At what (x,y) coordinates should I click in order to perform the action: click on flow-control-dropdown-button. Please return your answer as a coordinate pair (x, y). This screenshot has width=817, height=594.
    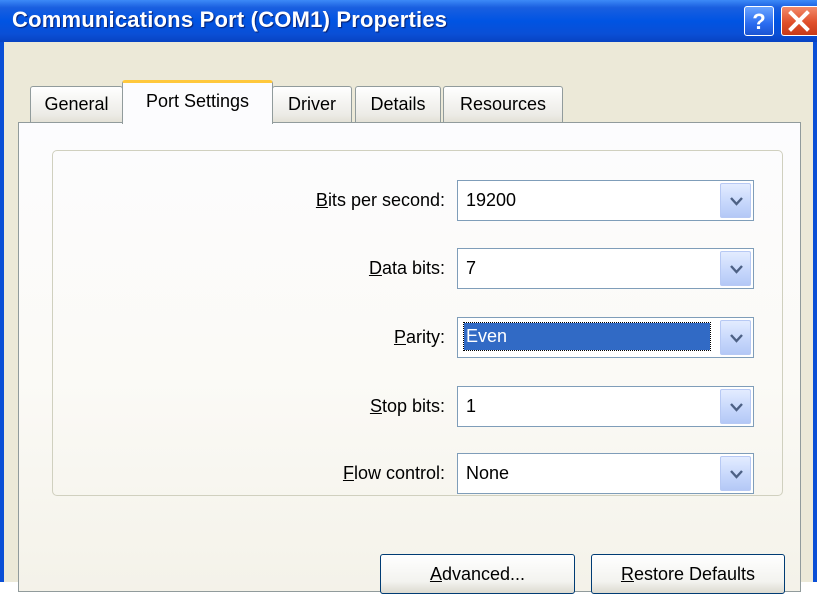
    Looking at the image, I should click on (735, 473).